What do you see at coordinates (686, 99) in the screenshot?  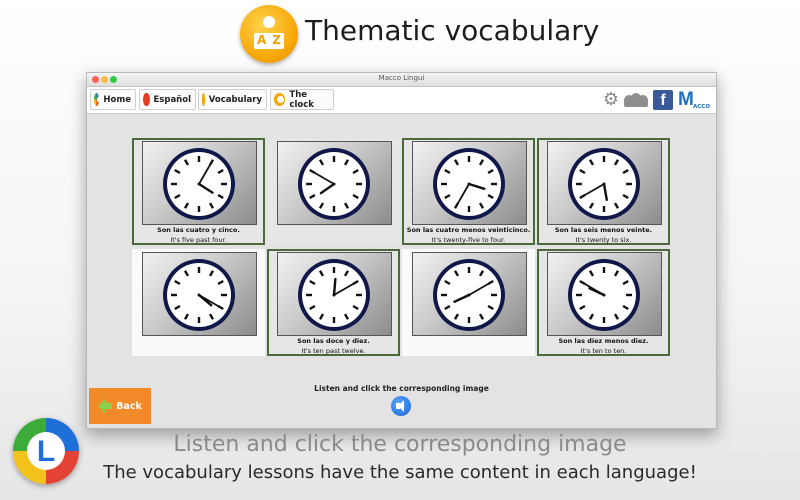 I see `macco-logo-letter: M` at bounding box center [686, 99].